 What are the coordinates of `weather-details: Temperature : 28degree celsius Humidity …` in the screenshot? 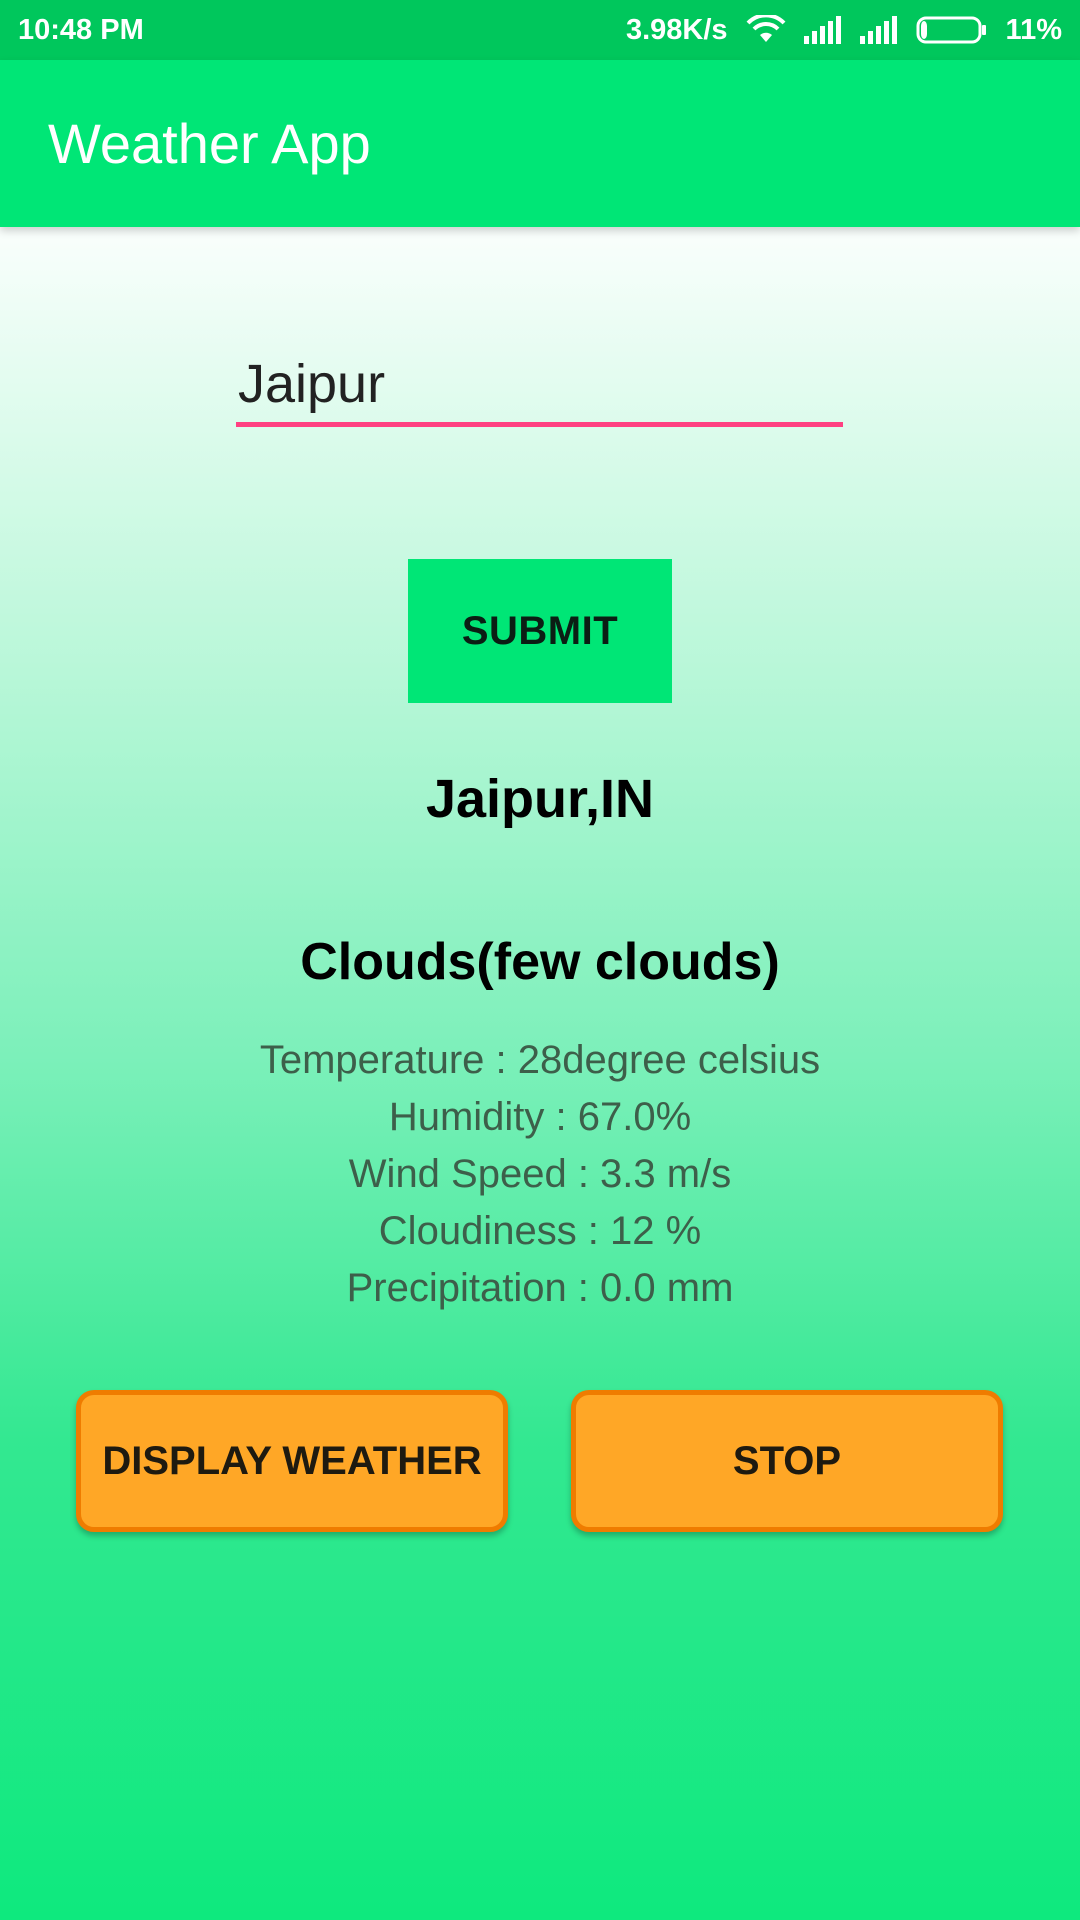 It's located at (540, 1174).